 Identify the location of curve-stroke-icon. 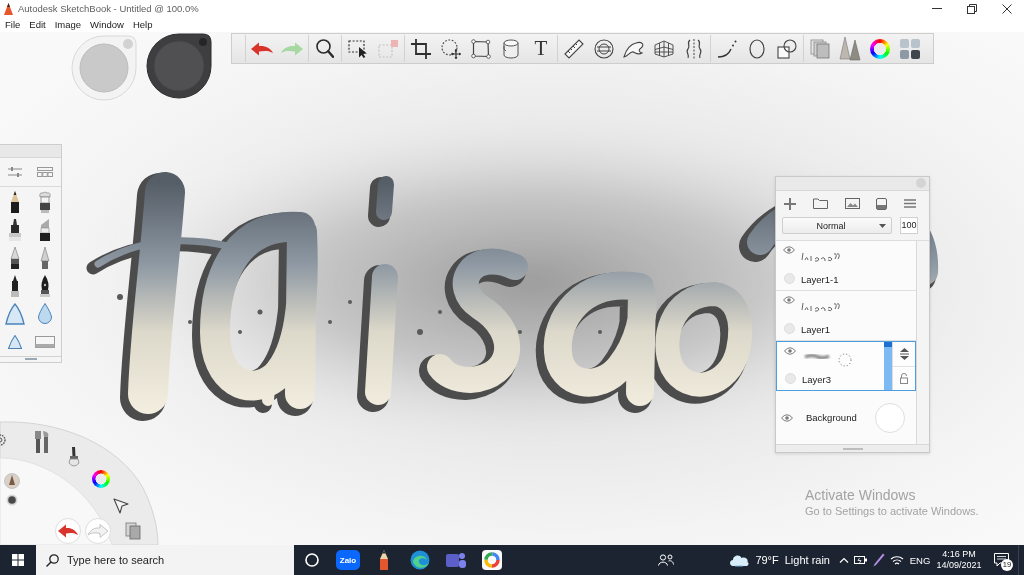
(727, 48).